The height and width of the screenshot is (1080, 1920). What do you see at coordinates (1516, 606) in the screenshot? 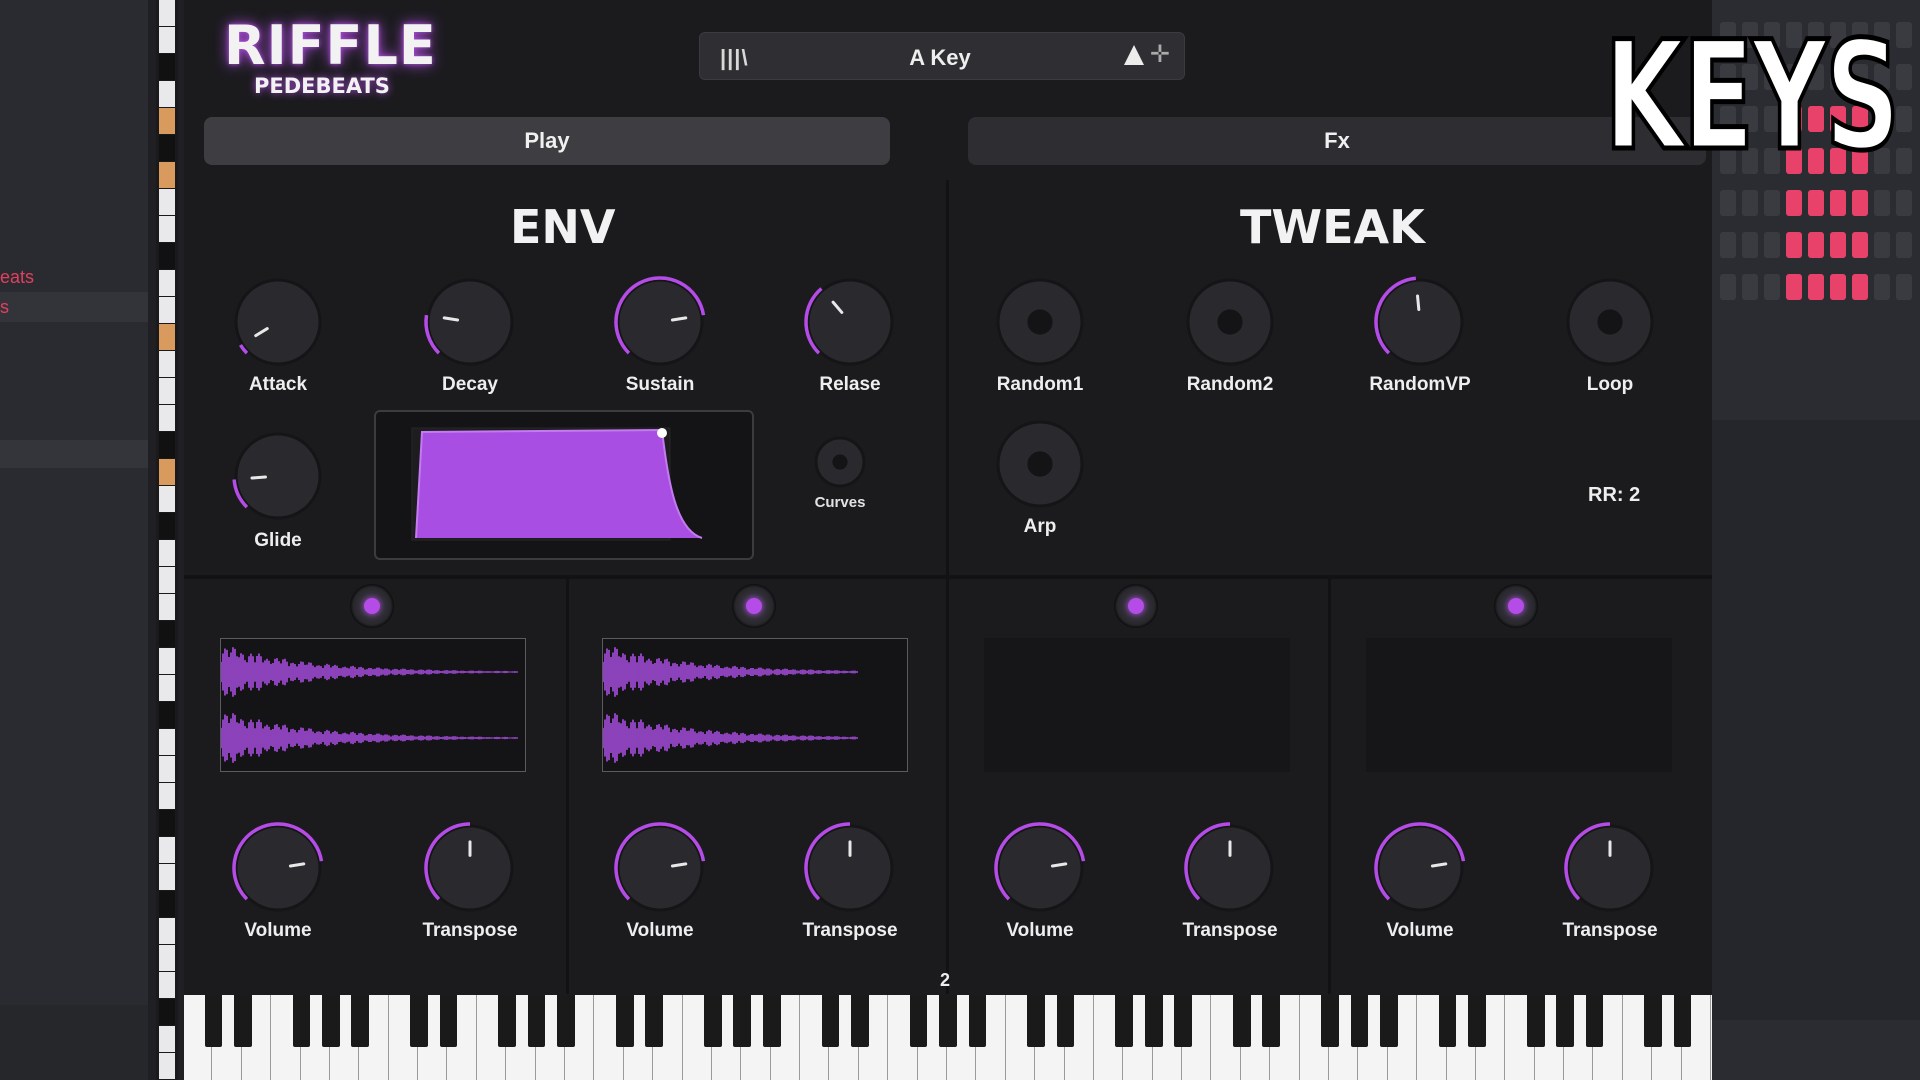
I see `layer4-enable-toggle` at bounding box center [1516, 606].